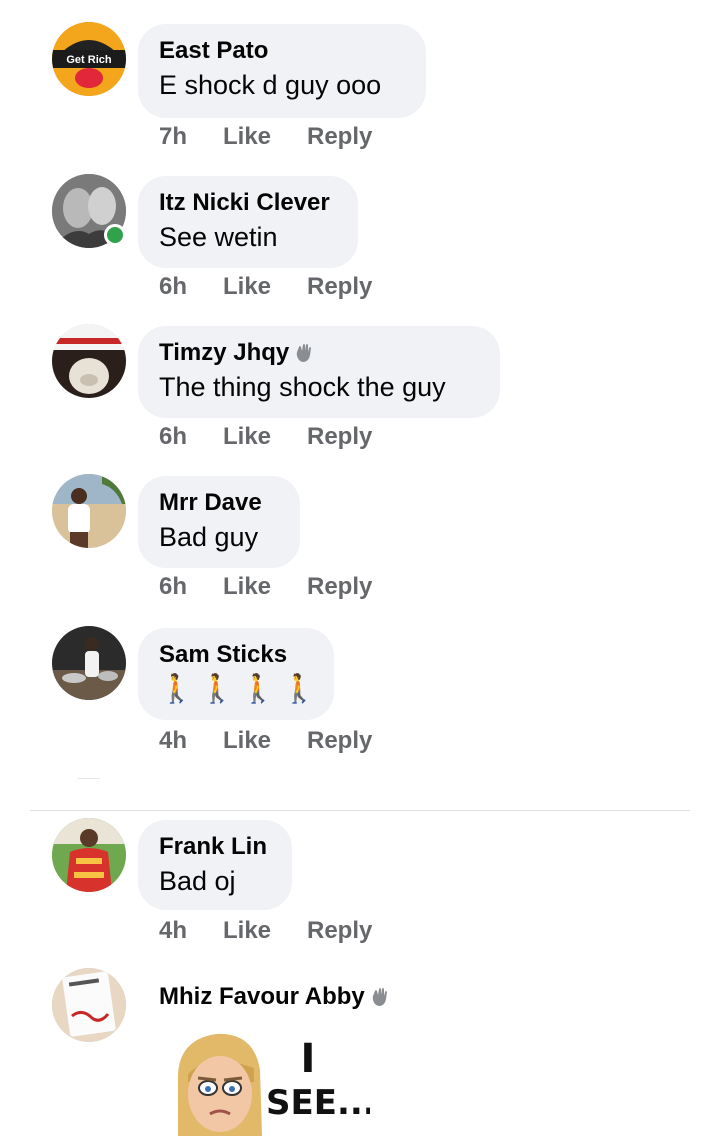 The height and width of the screenshot is (1136, 720). What do you see at coordinates (115, 235) in the screenshot?
I see `online-status-indicator` at bounding box center [115, 235].